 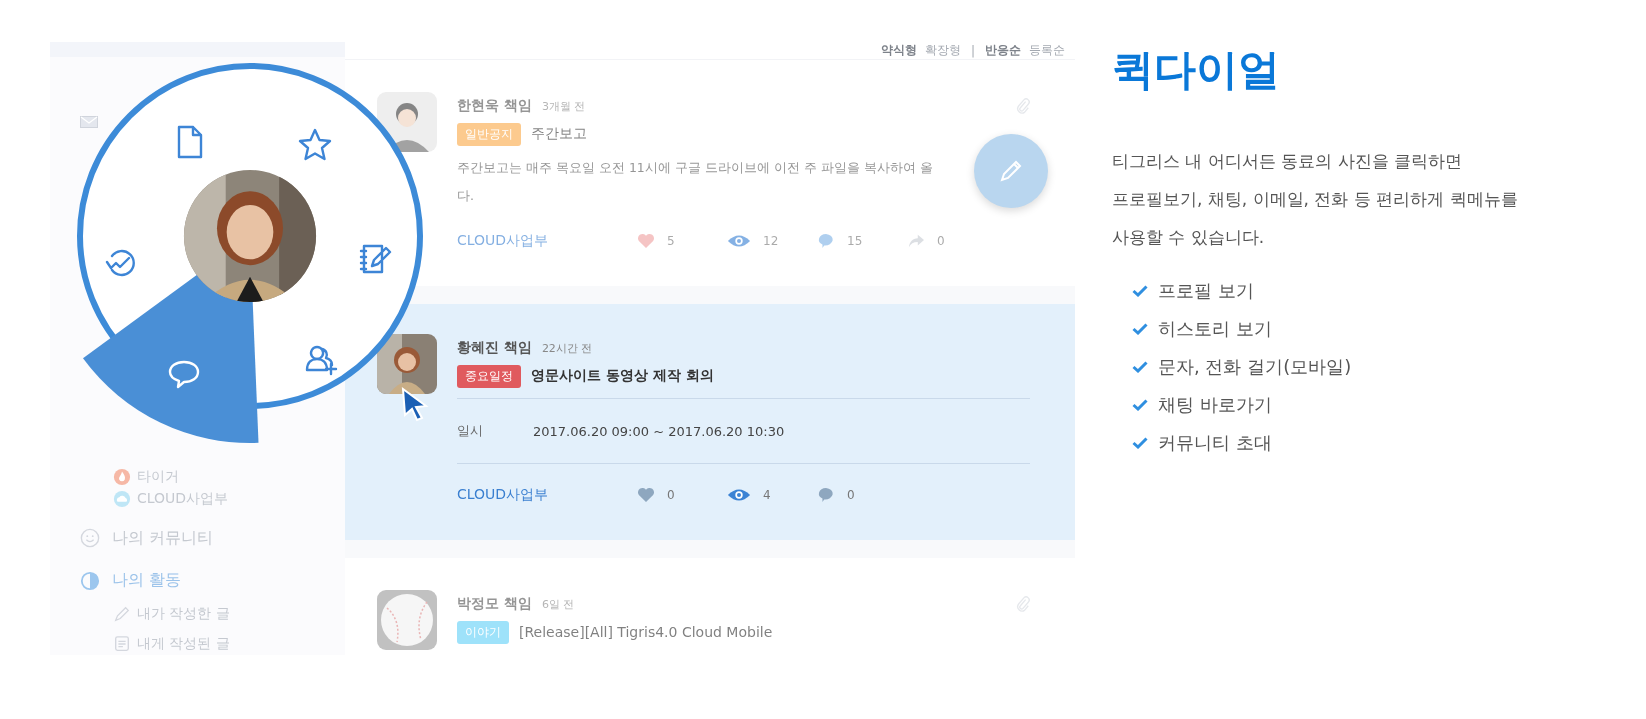 I want to click on field-value: 2017.06.20 09:00 ~ 2017.06.20 10:30, so click(x=659, y=431).